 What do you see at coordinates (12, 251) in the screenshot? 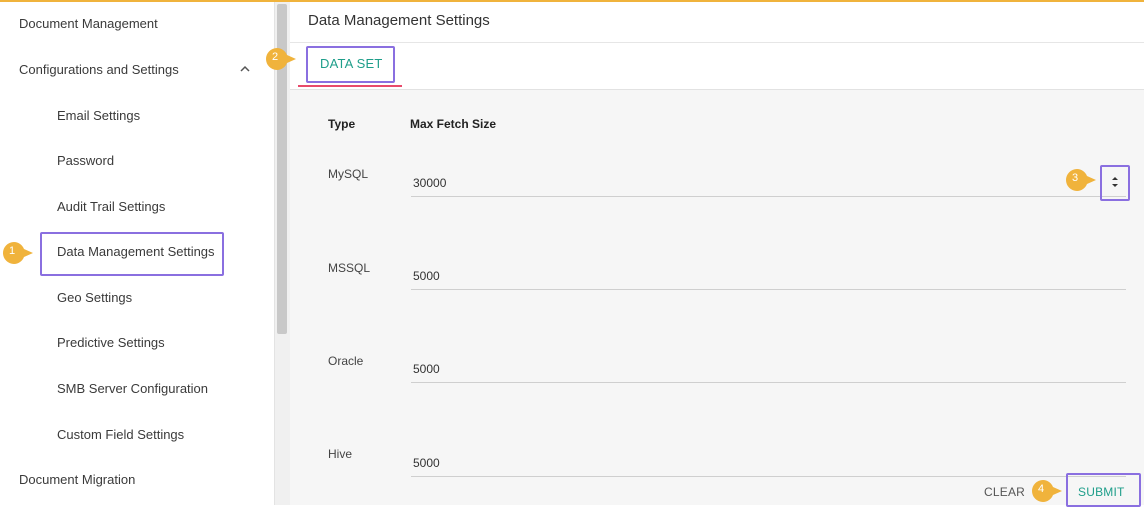
I see `step-number: 1` at bounding box center [12, 251].